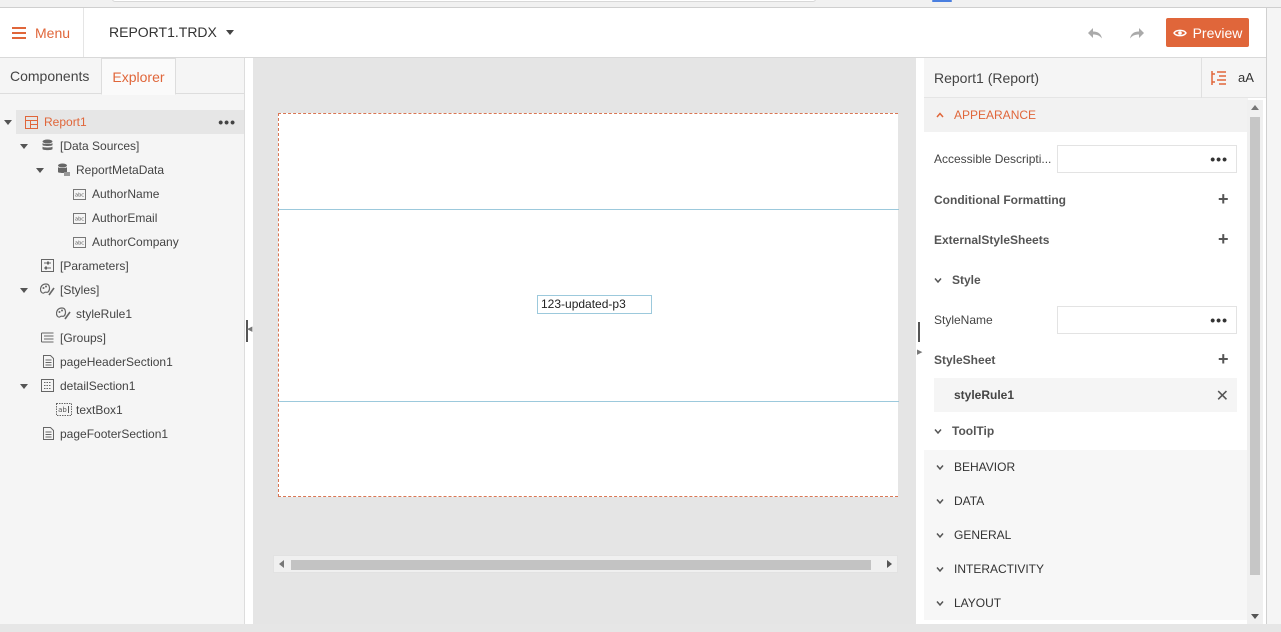 The image size is (1281, 632). Describe the element at coordinates (124, 122) in the screenshot. I see `tree-item-report1: Report1 •••` at that location.